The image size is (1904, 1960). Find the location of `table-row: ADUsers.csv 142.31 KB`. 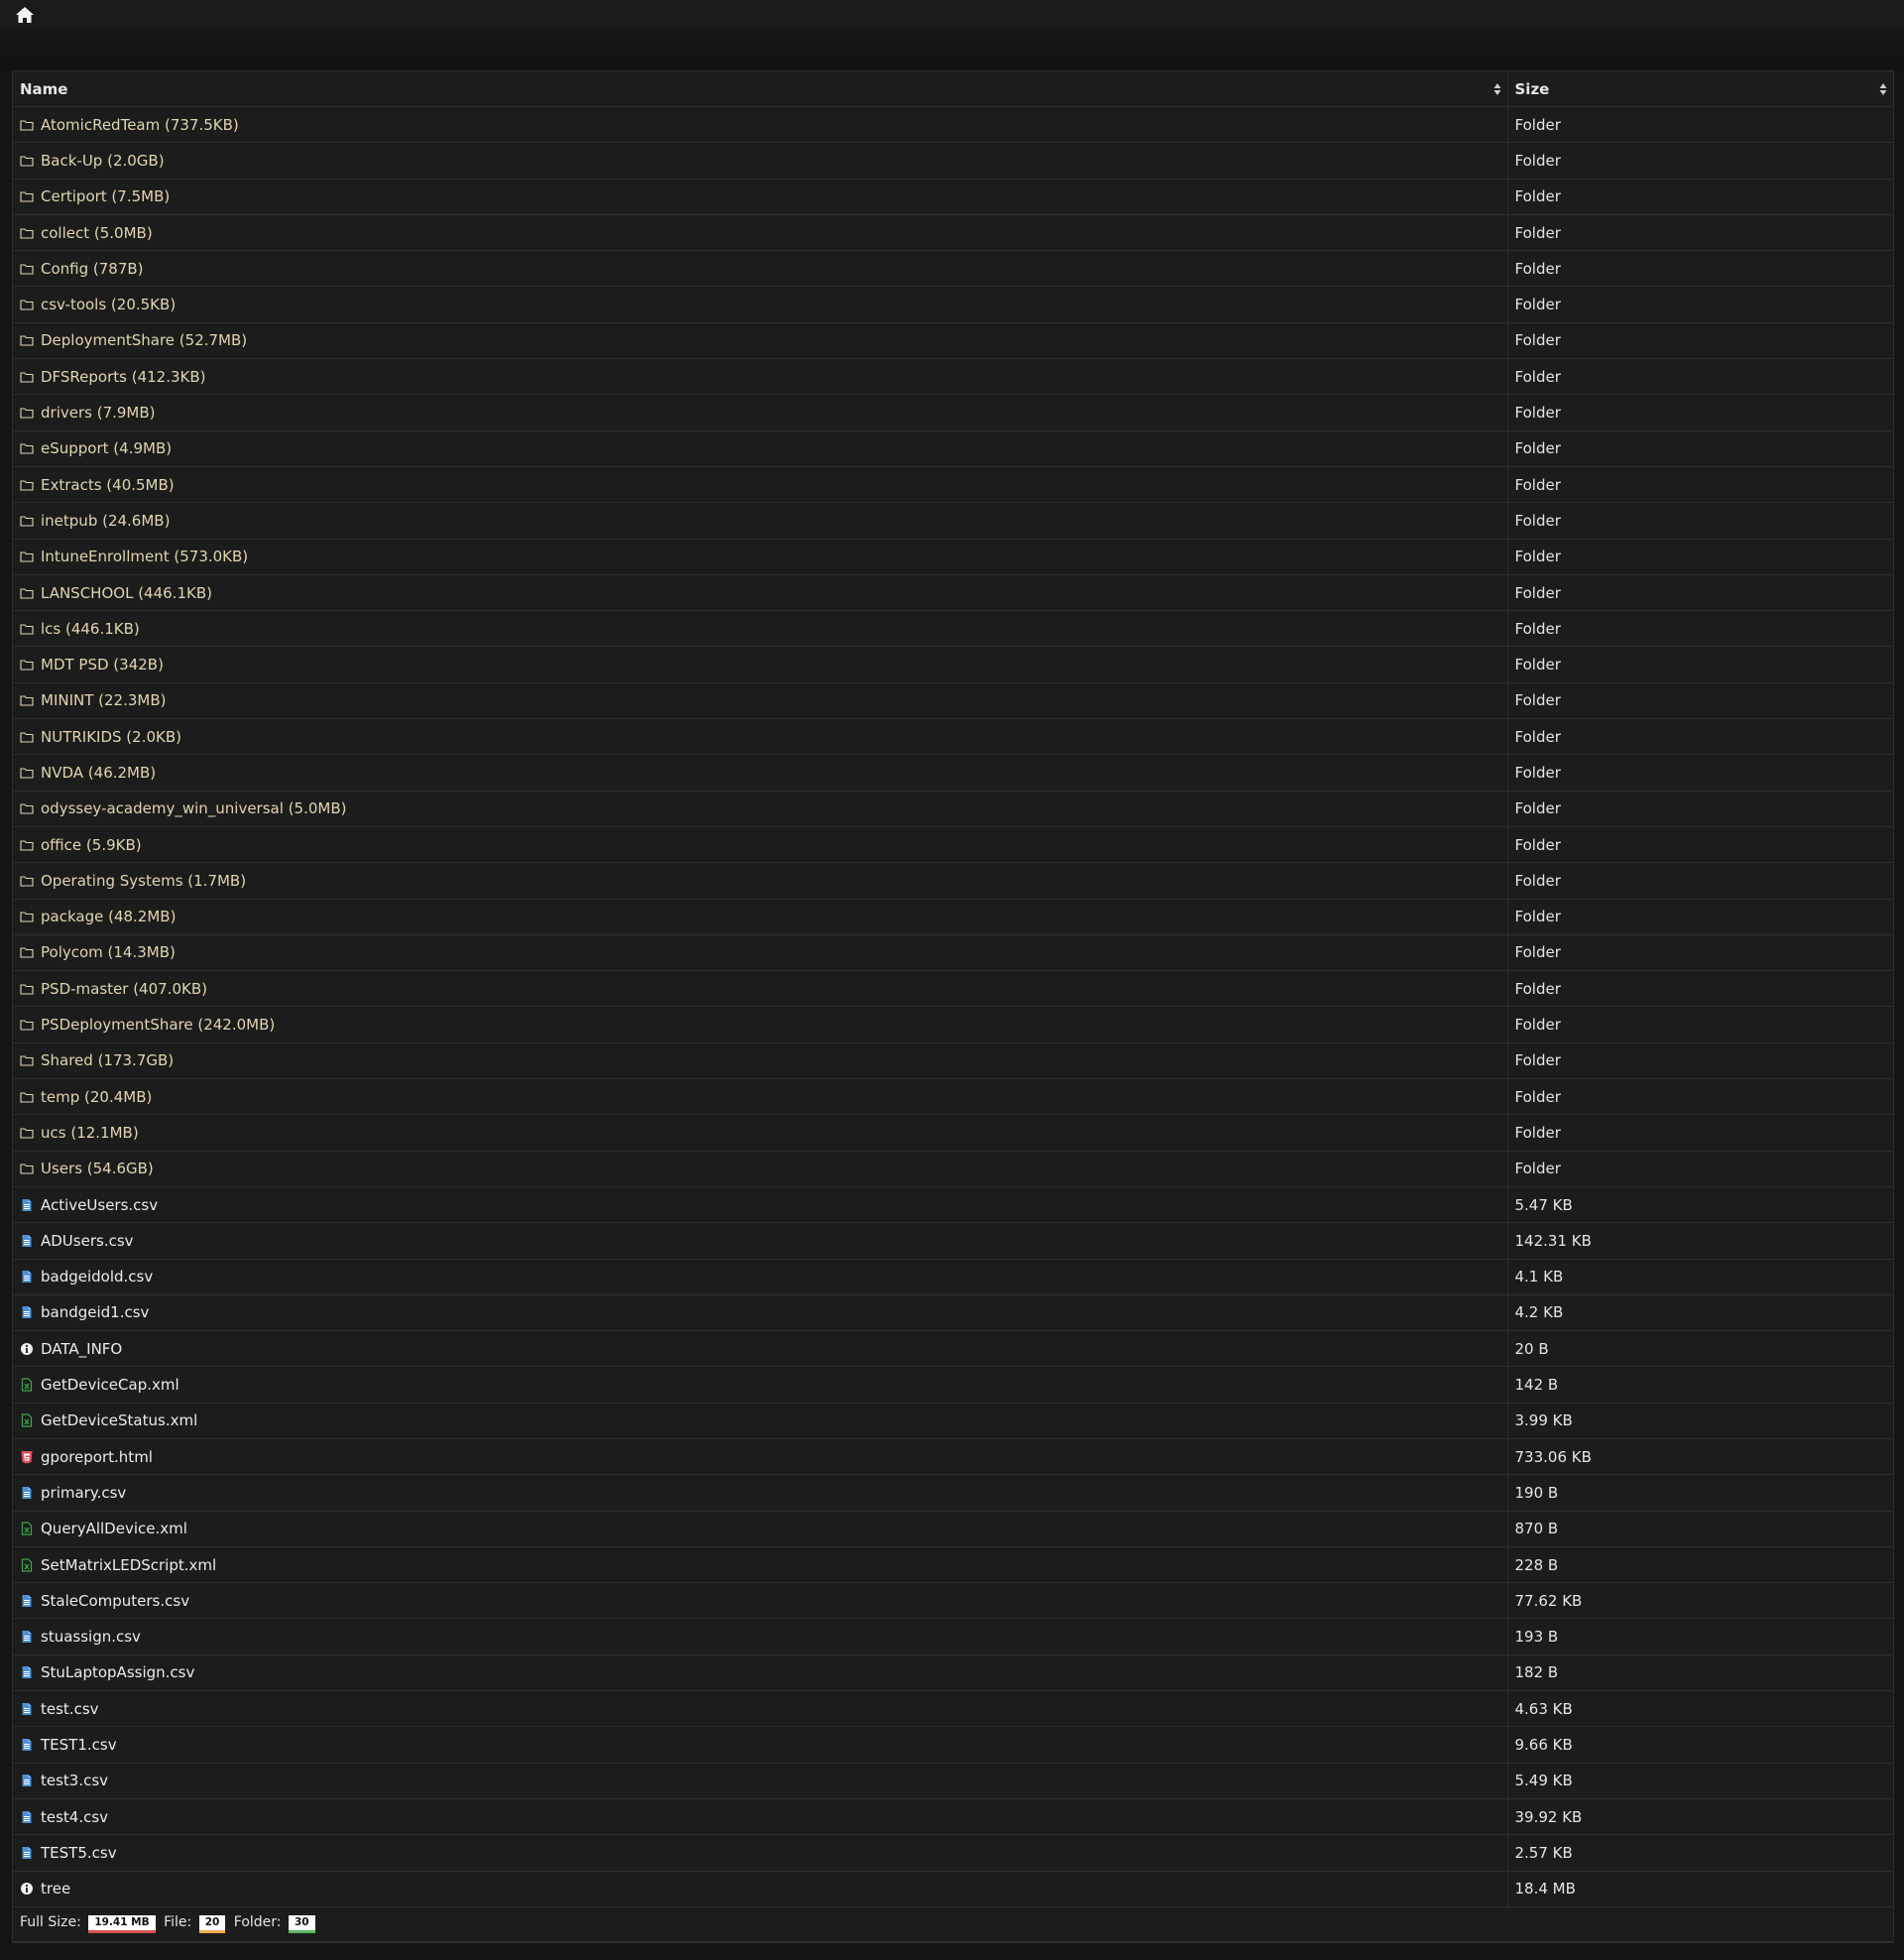

table-row: ADUsers.csv 142.31 KB is located at coordinates (953, 1241).